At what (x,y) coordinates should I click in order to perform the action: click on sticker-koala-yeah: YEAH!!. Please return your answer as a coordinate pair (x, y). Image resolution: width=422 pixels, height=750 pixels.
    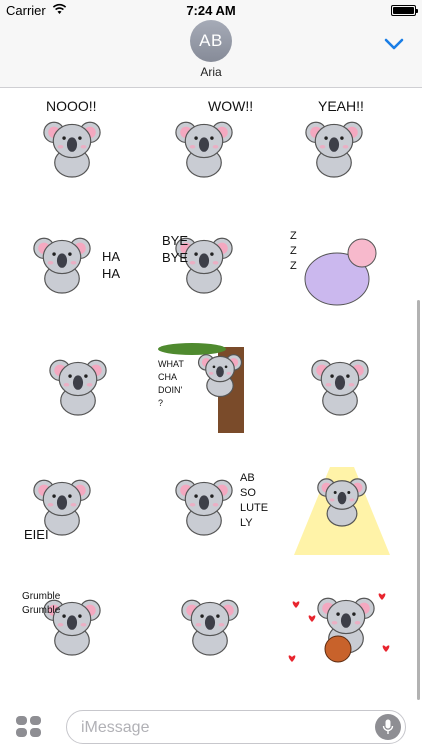
    Looking at the image, I should click on (342, 149).